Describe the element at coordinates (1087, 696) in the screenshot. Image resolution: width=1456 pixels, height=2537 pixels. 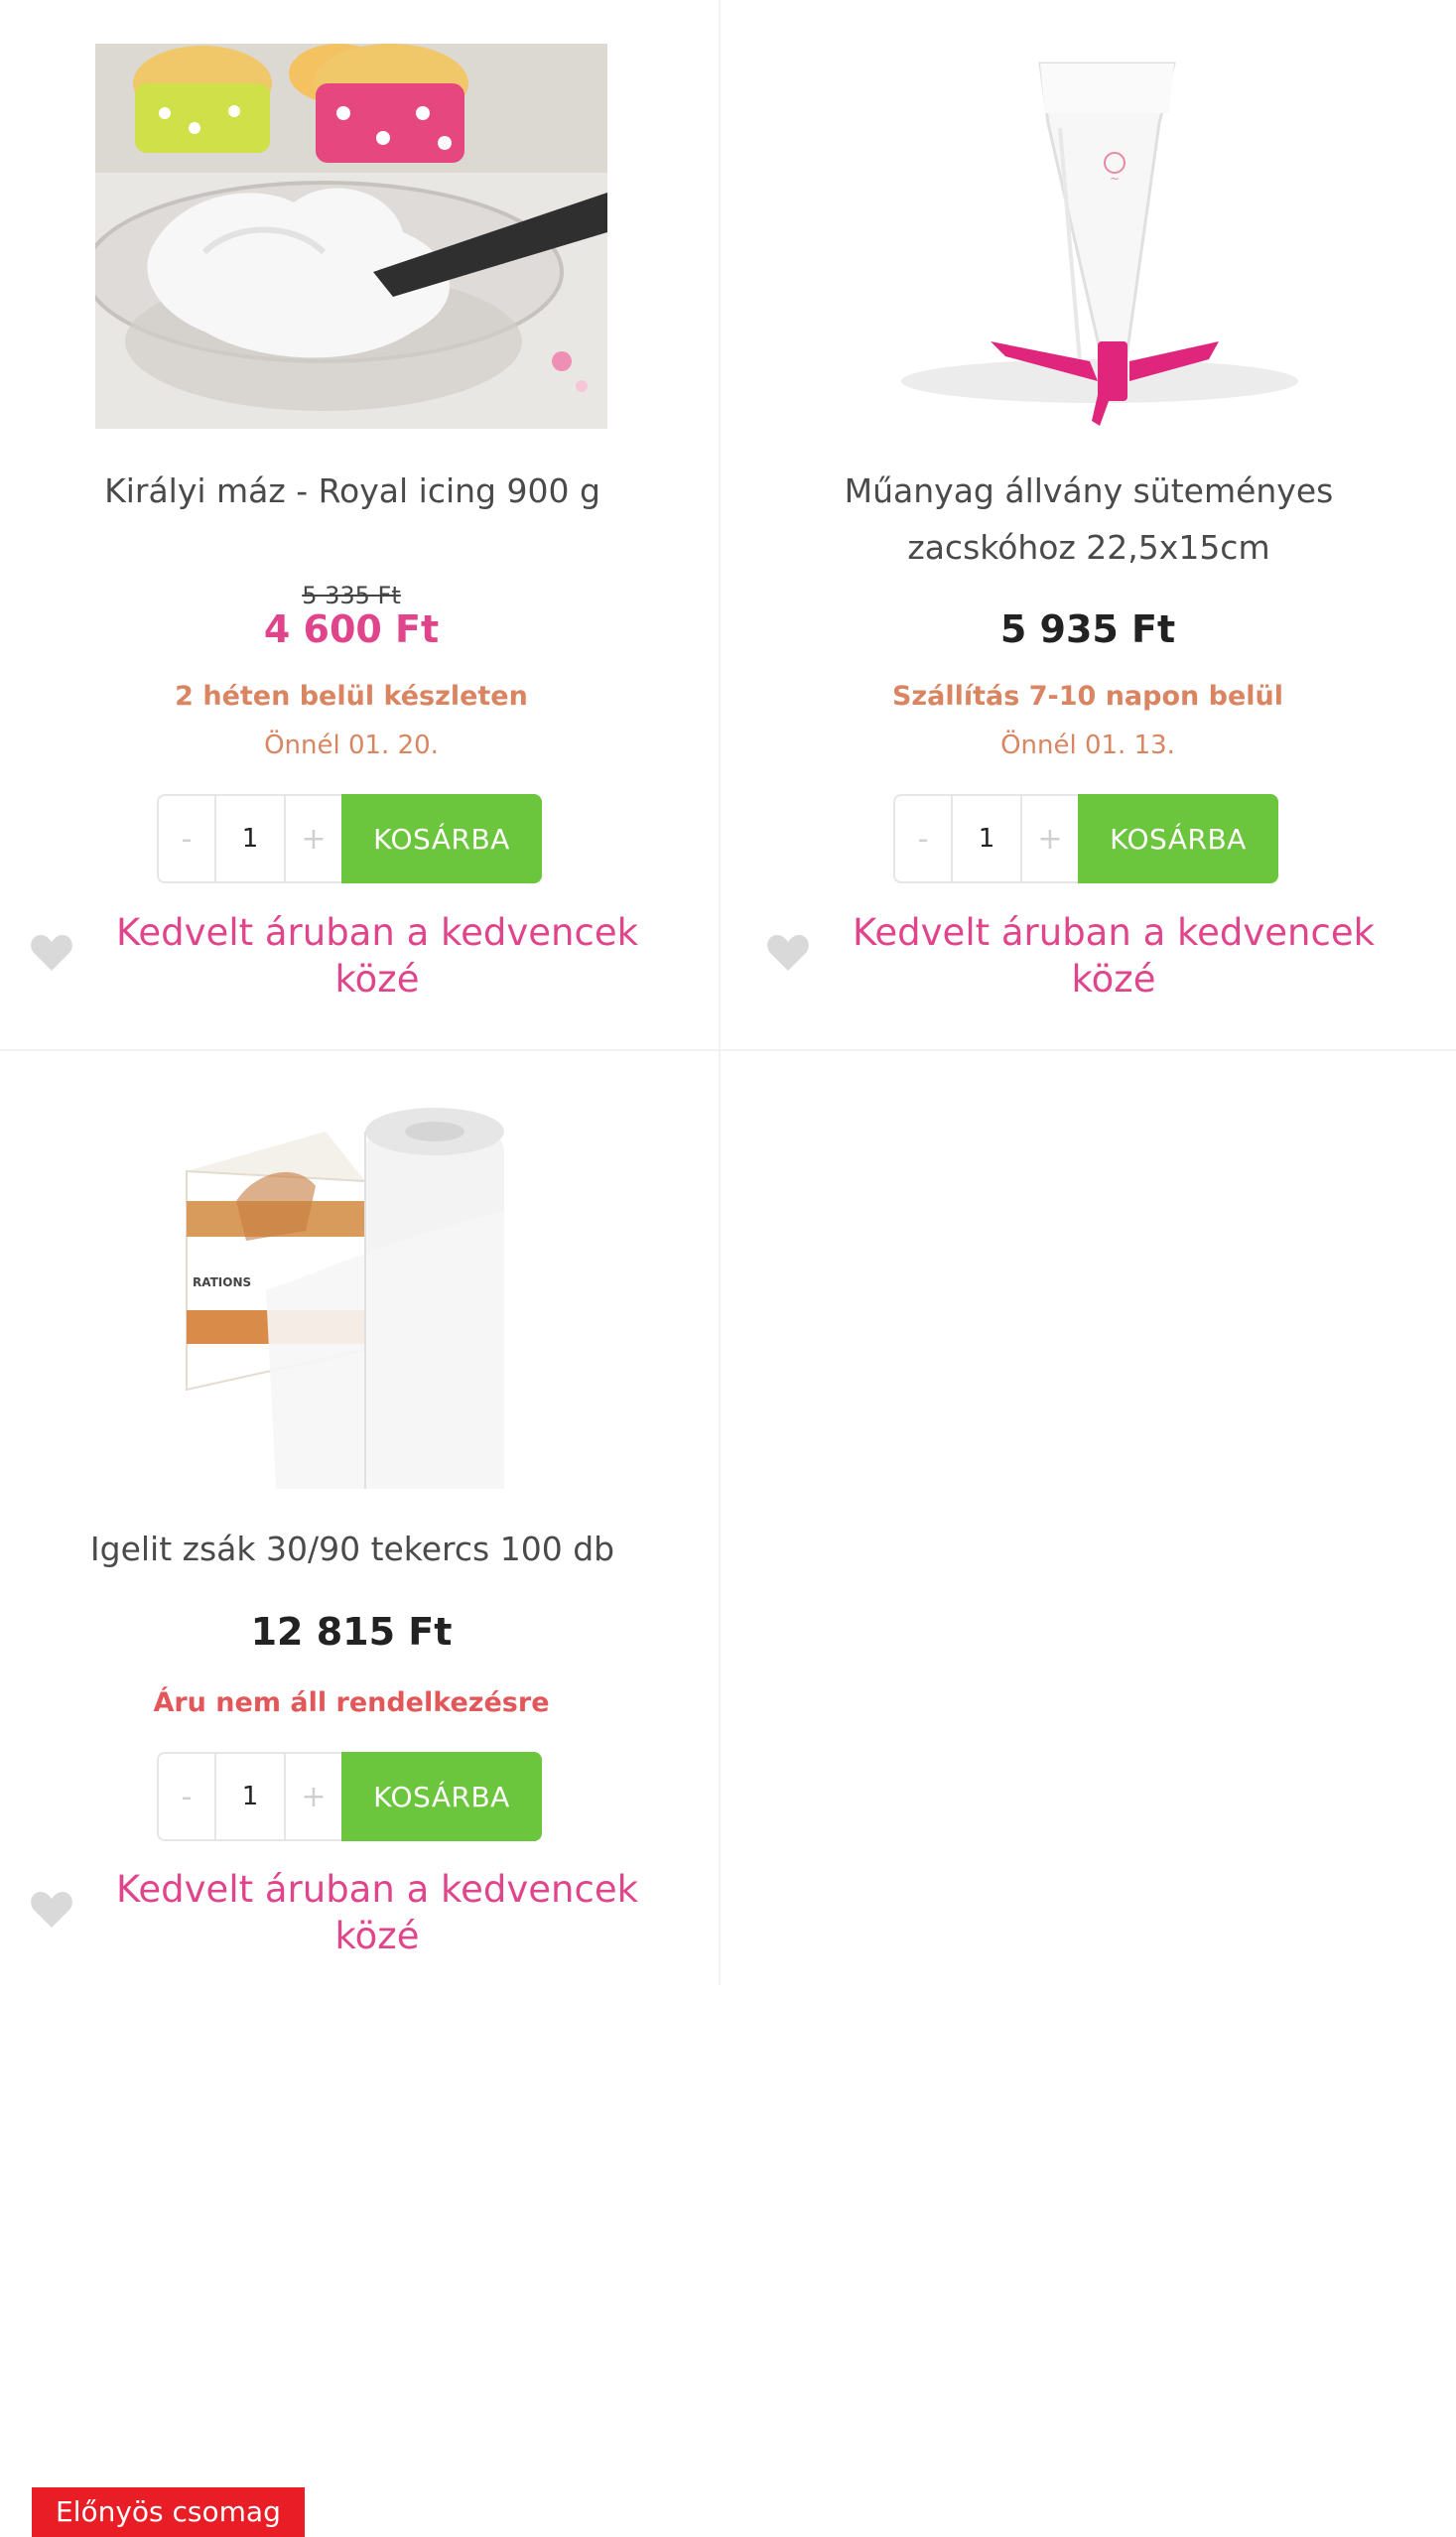
I see `stock-status: Szállítás 7-10 napon belül` at that location.